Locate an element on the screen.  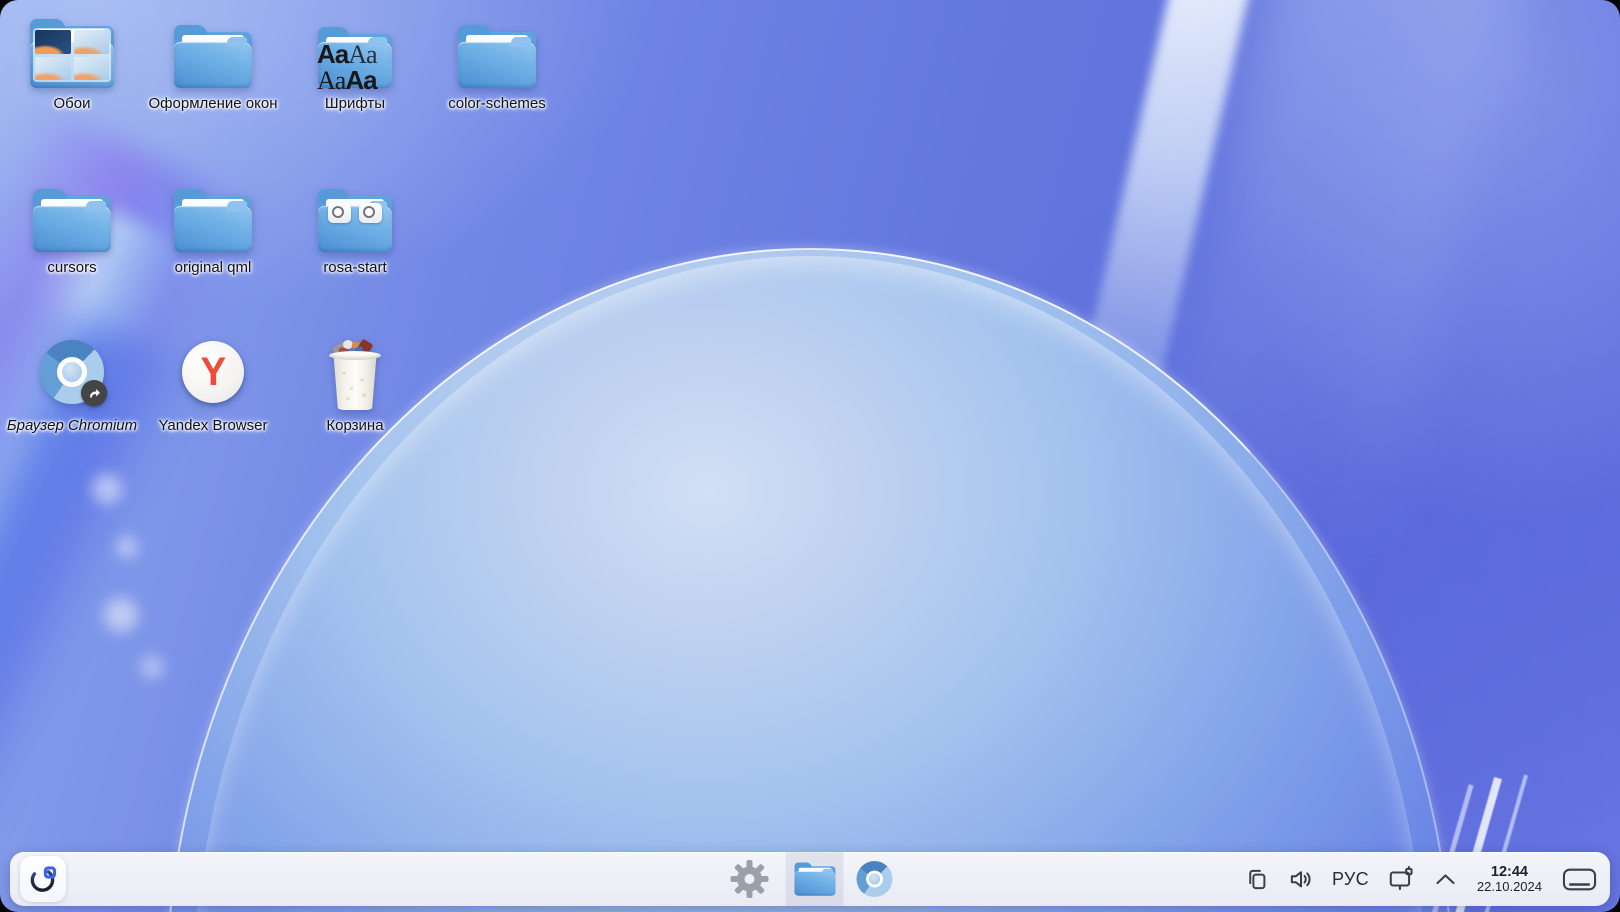
icon-label: original qml is located at coordinates (213, 267).